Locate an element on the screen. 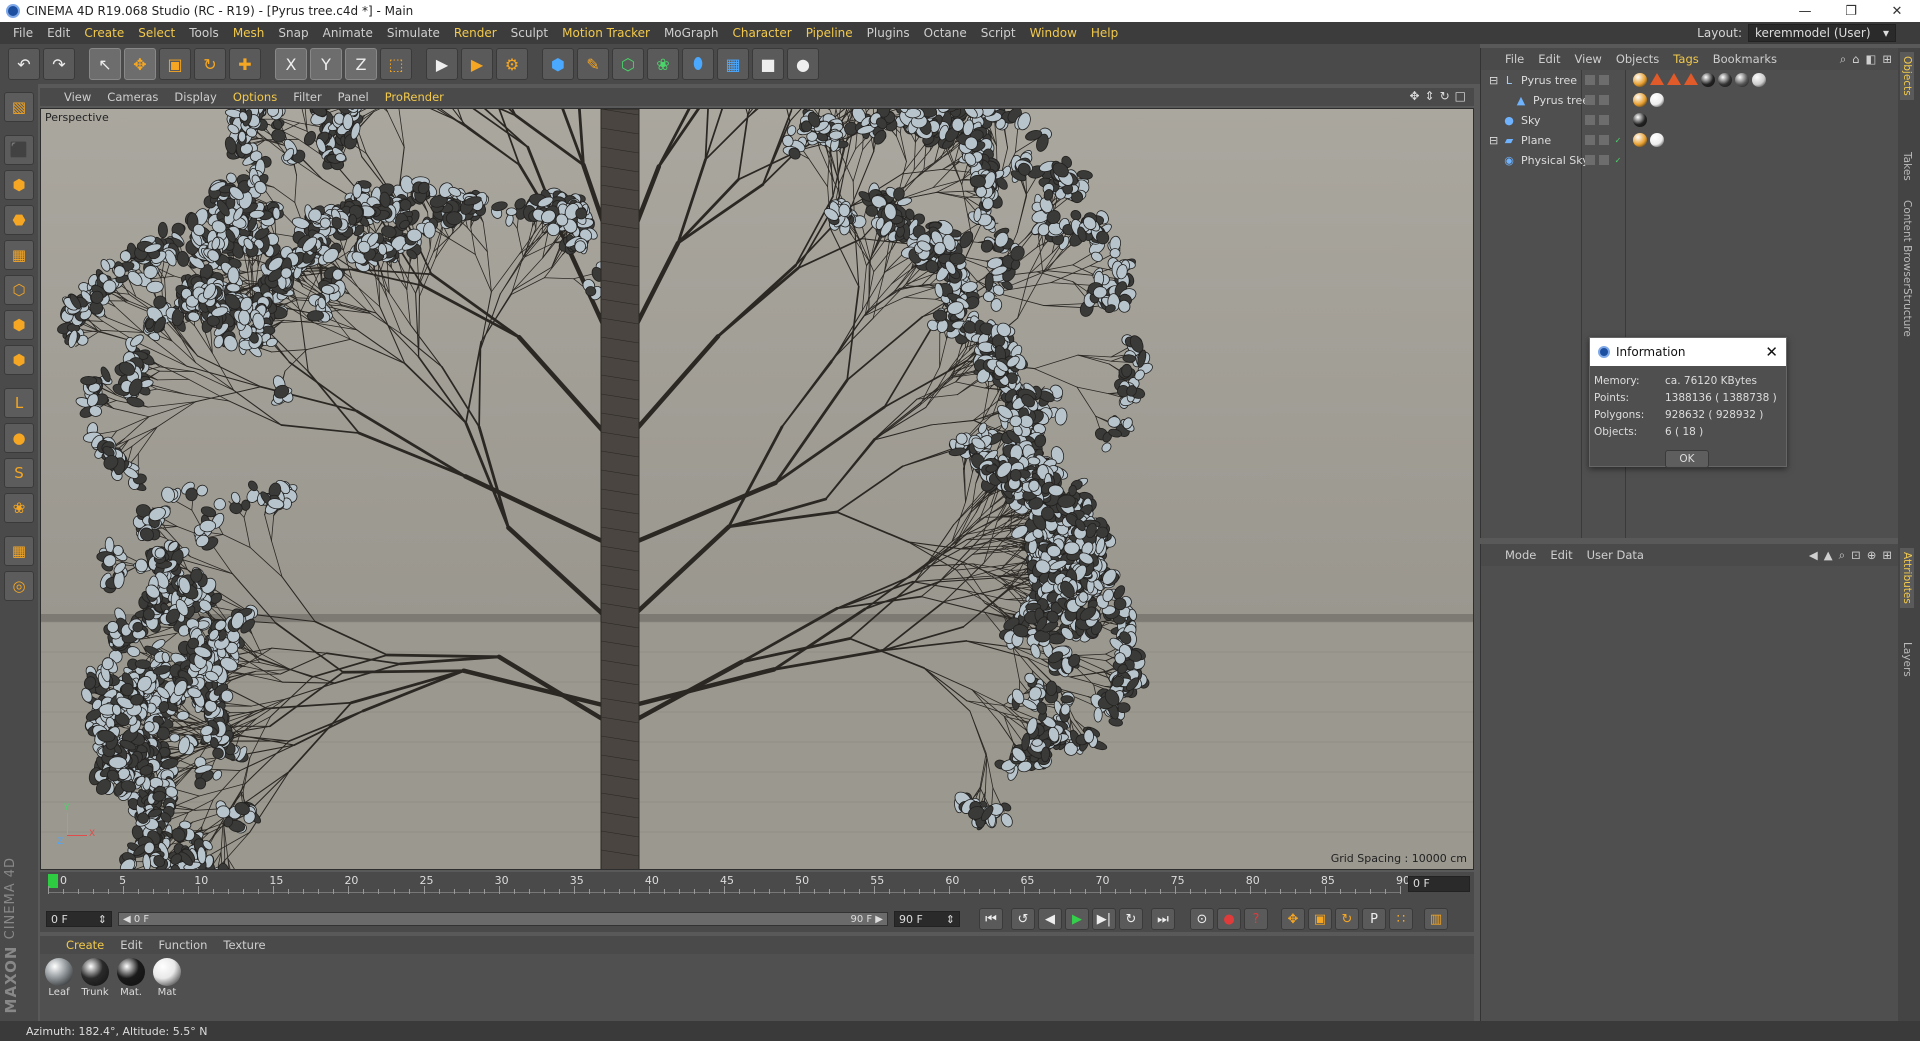 This screenshot has width=1920, height=1041. menu-mograph: MoGraph is located at coordinates (691, 33).